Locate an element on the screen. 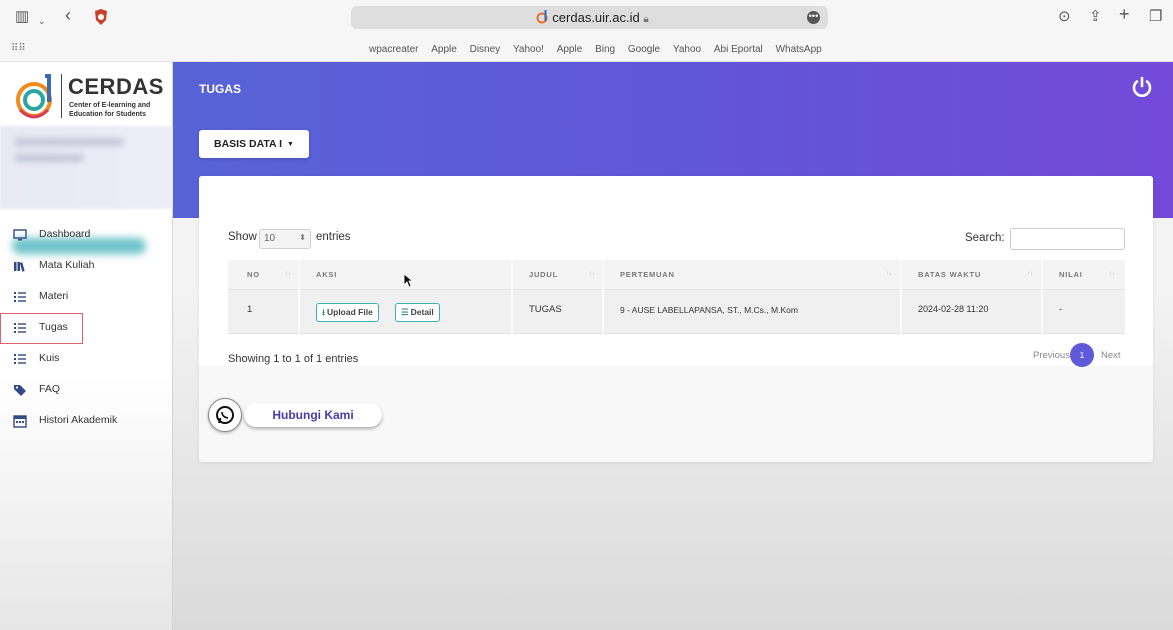  bookmark-item: WhatsApp is located at coordinates (799, 49).